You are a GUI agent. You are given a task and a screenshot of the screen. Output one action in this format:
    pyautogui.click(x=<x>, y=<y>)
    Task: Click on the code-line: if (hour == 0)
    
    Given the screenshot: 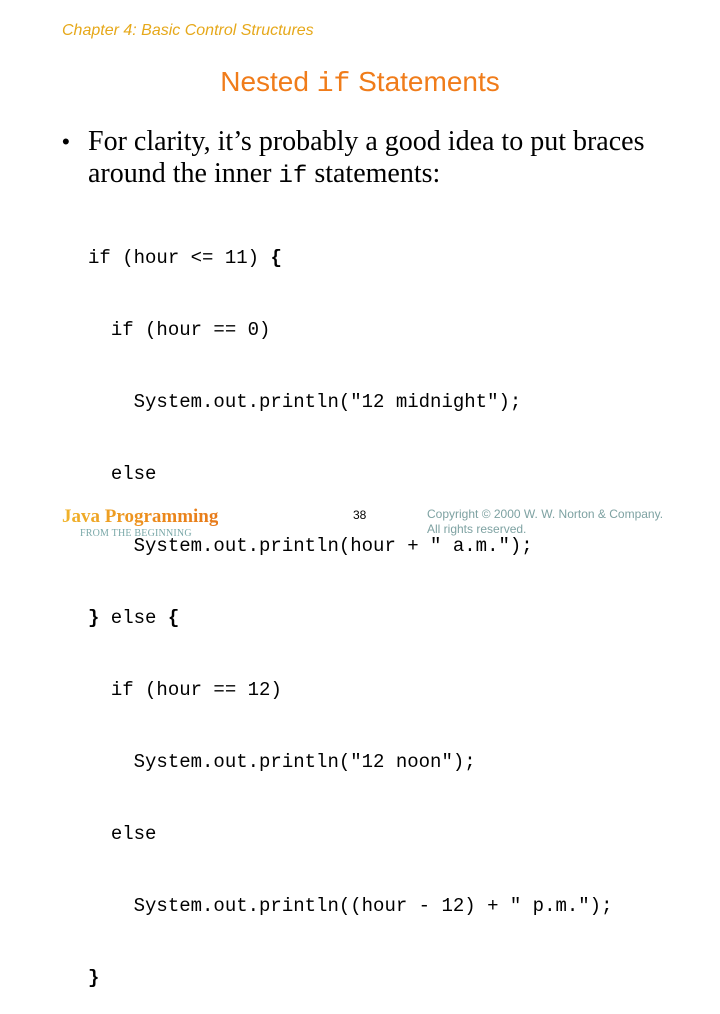 What is the action you would take?
    pyautogui.click(x=190, y=330)
    